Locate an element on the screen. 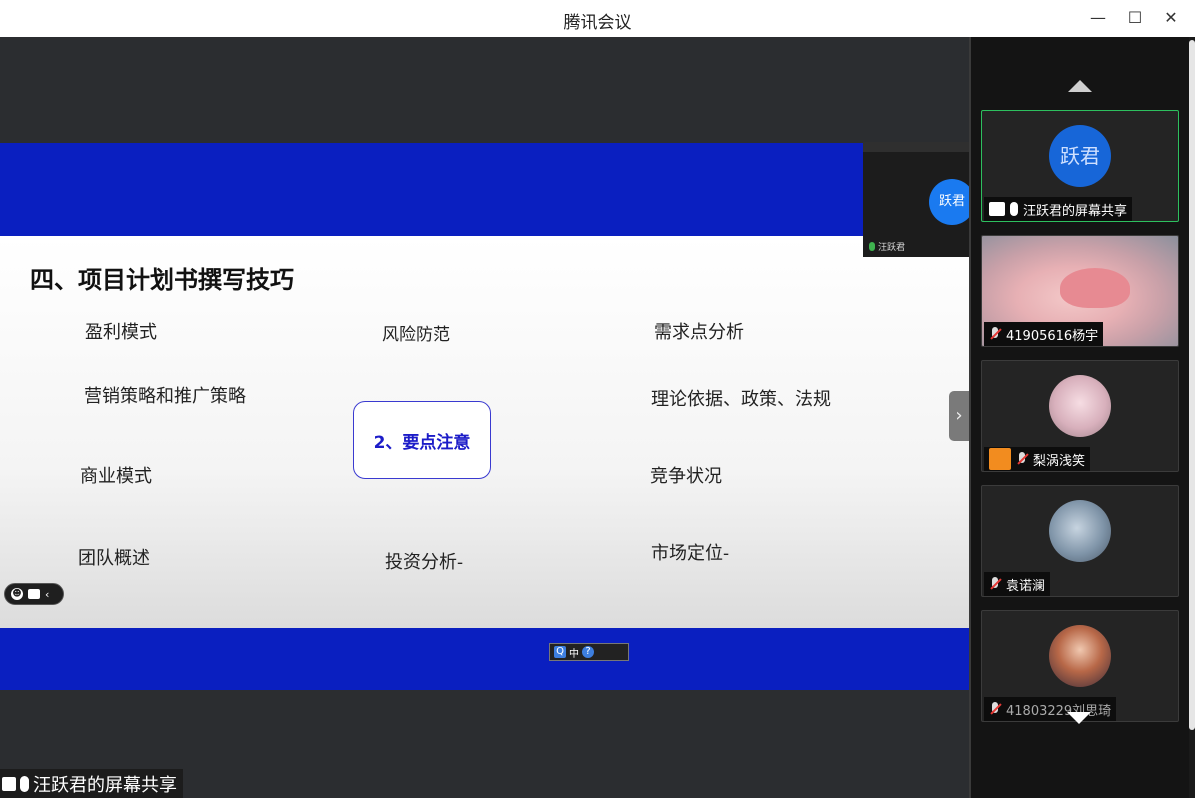 Image resolution: width=1195 pixels, height=798 pixels. chevron-left-icon: ‹ is located at coordinates (47, 594).